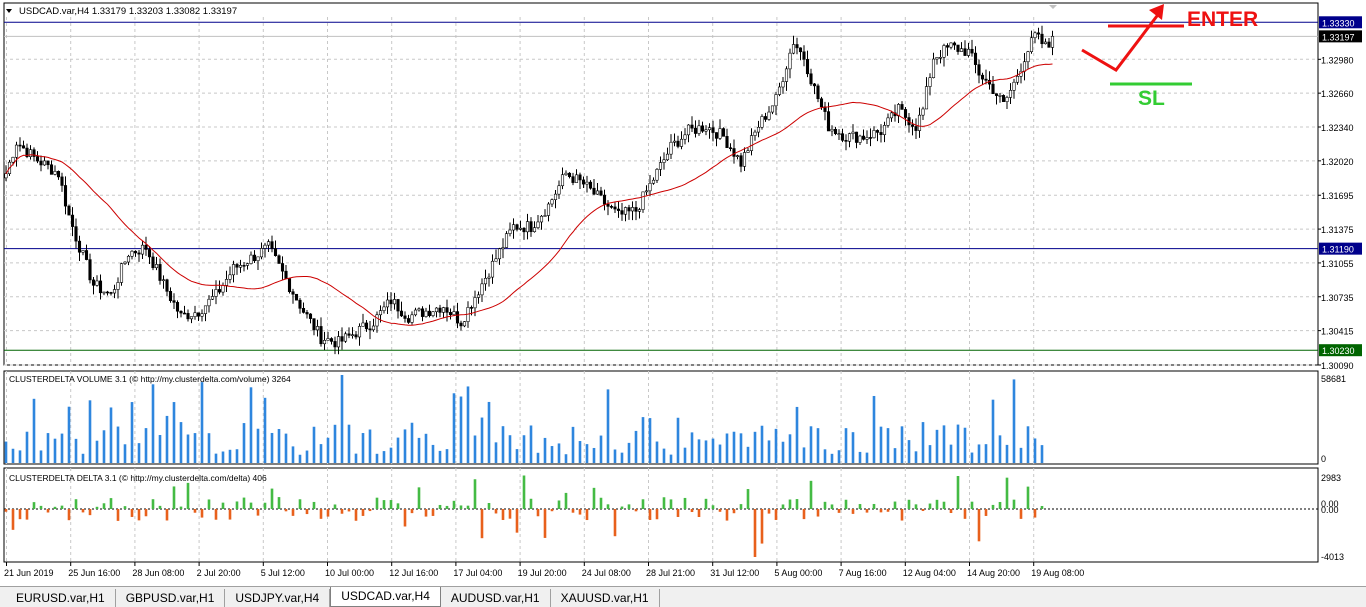  What do you see at coordinates (385, 597) in the screenshot?
I see `tab-usdcad: USDCAD.var,H4` at bounding box center [385, 597].